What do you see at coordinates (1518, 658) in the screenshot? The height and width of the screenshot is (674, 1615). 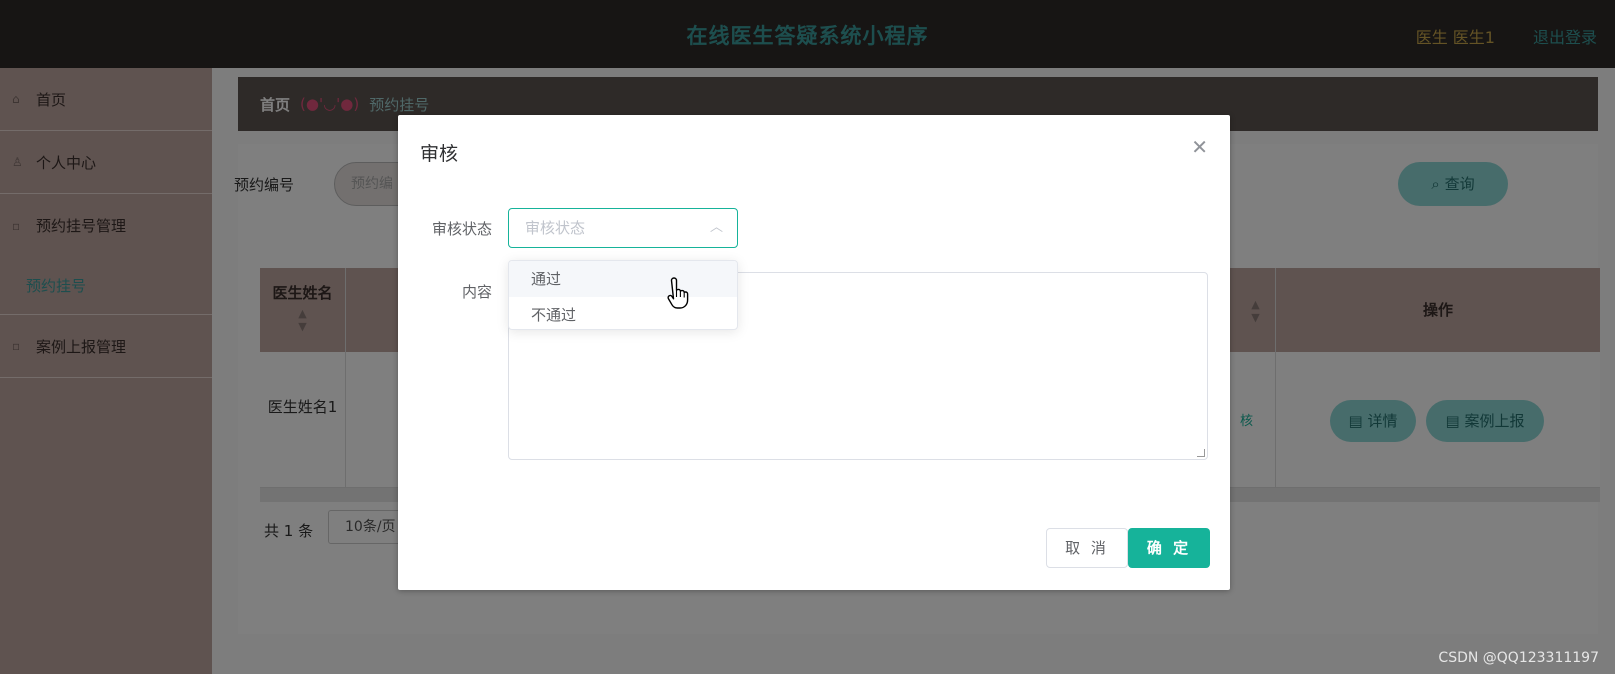 I see `watermark: CSDN @QQ123311197` at bounding box center [1518, 658].